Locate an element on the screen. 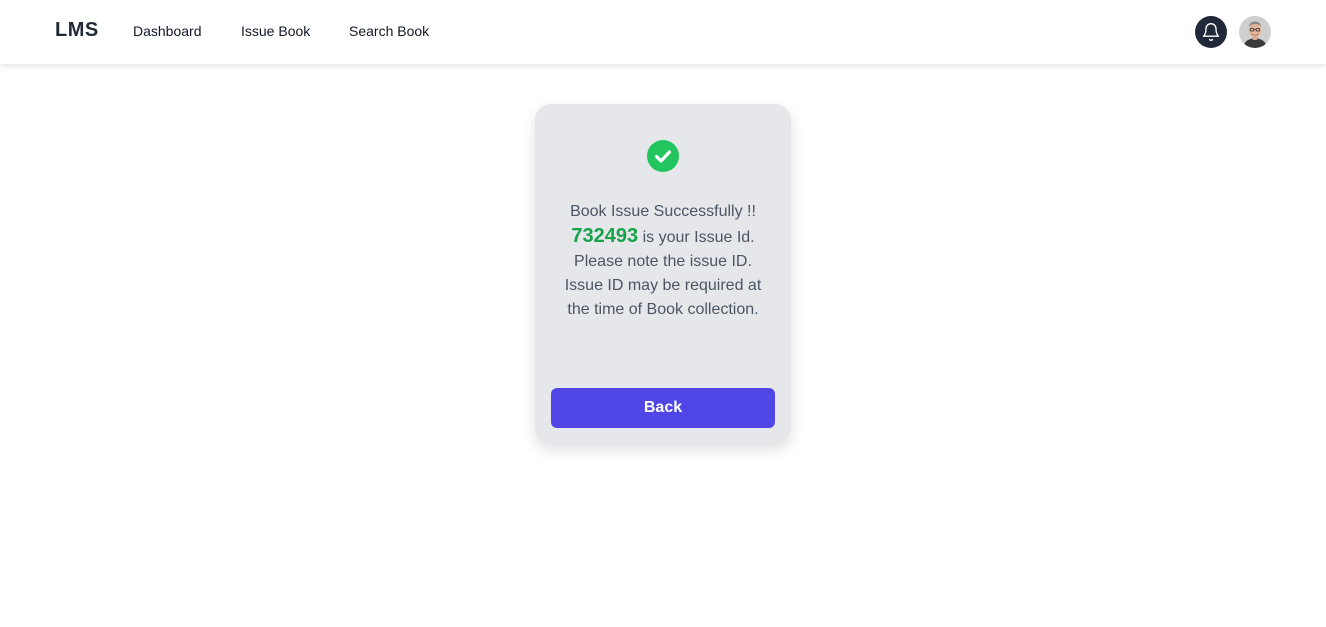 Image resolution: width=1326 pixels, height=627 pixels. user-avatar is located at coordinates (1255, 32).